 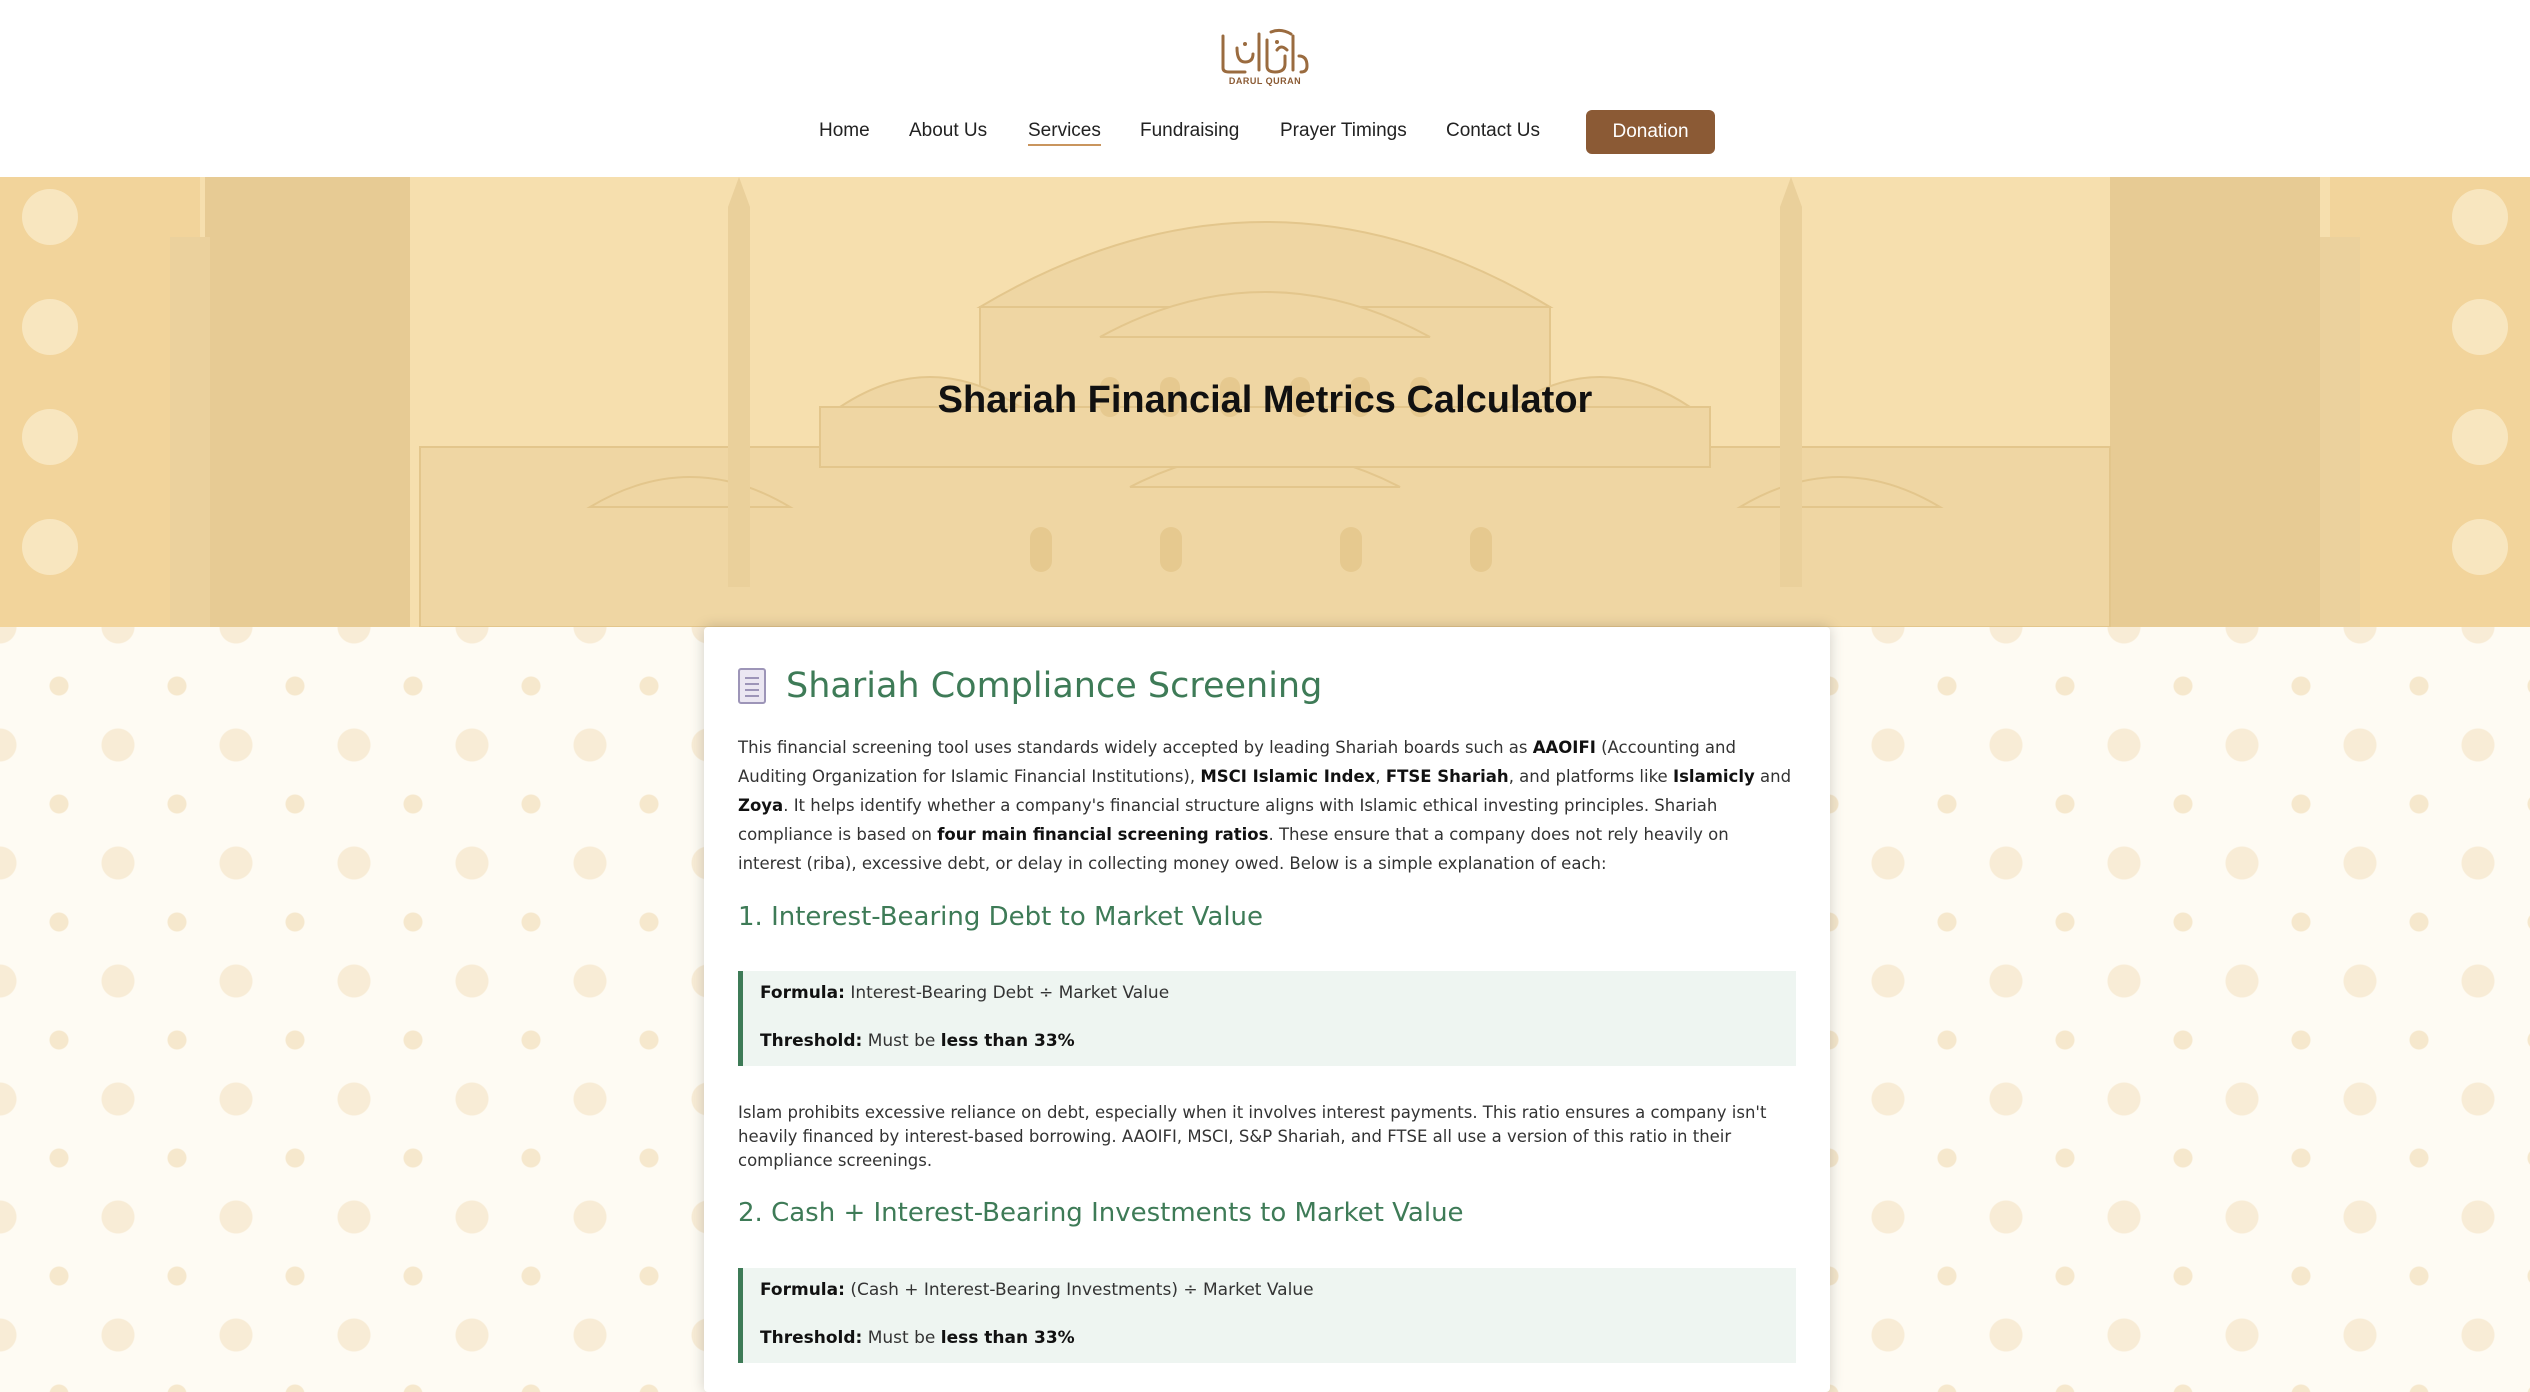 I want to click on nav-fundraising: Fundraising, so click(x=1189, y=131).